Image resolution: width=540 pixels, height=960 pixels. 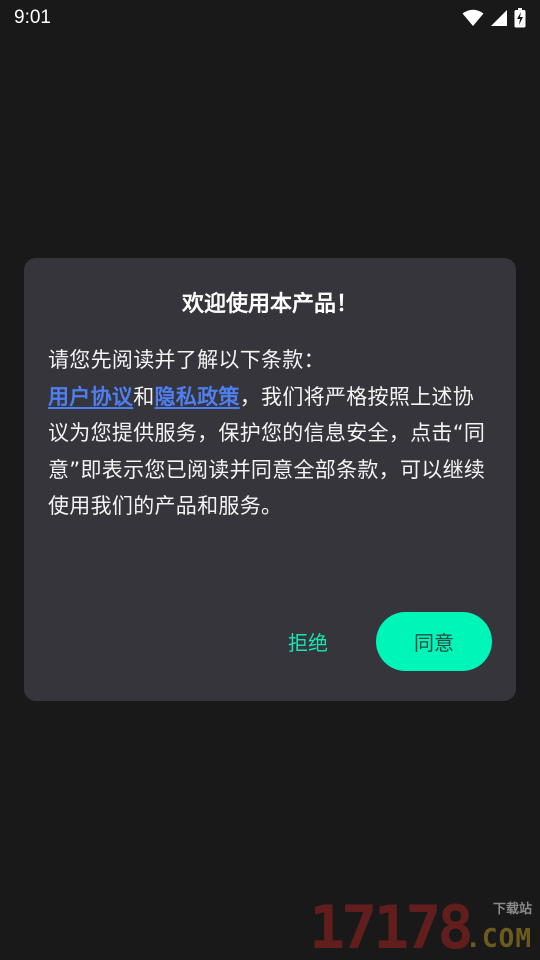 I want to click on user-agreement-link: 用户协议, so click(x=90, y=397).